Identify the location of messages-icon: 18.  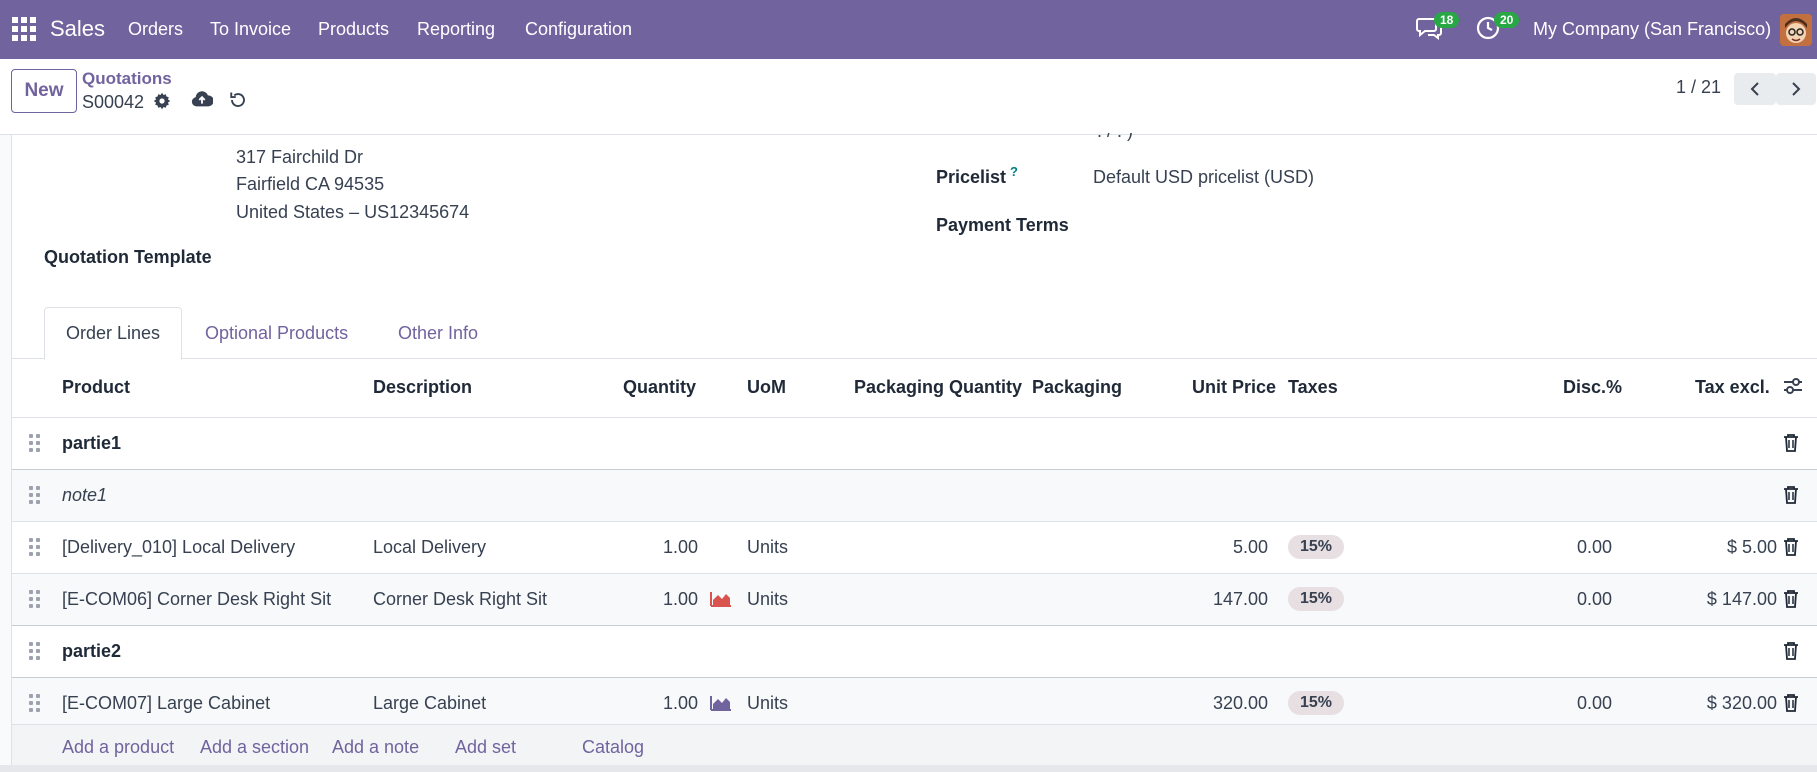
(1438, 28).